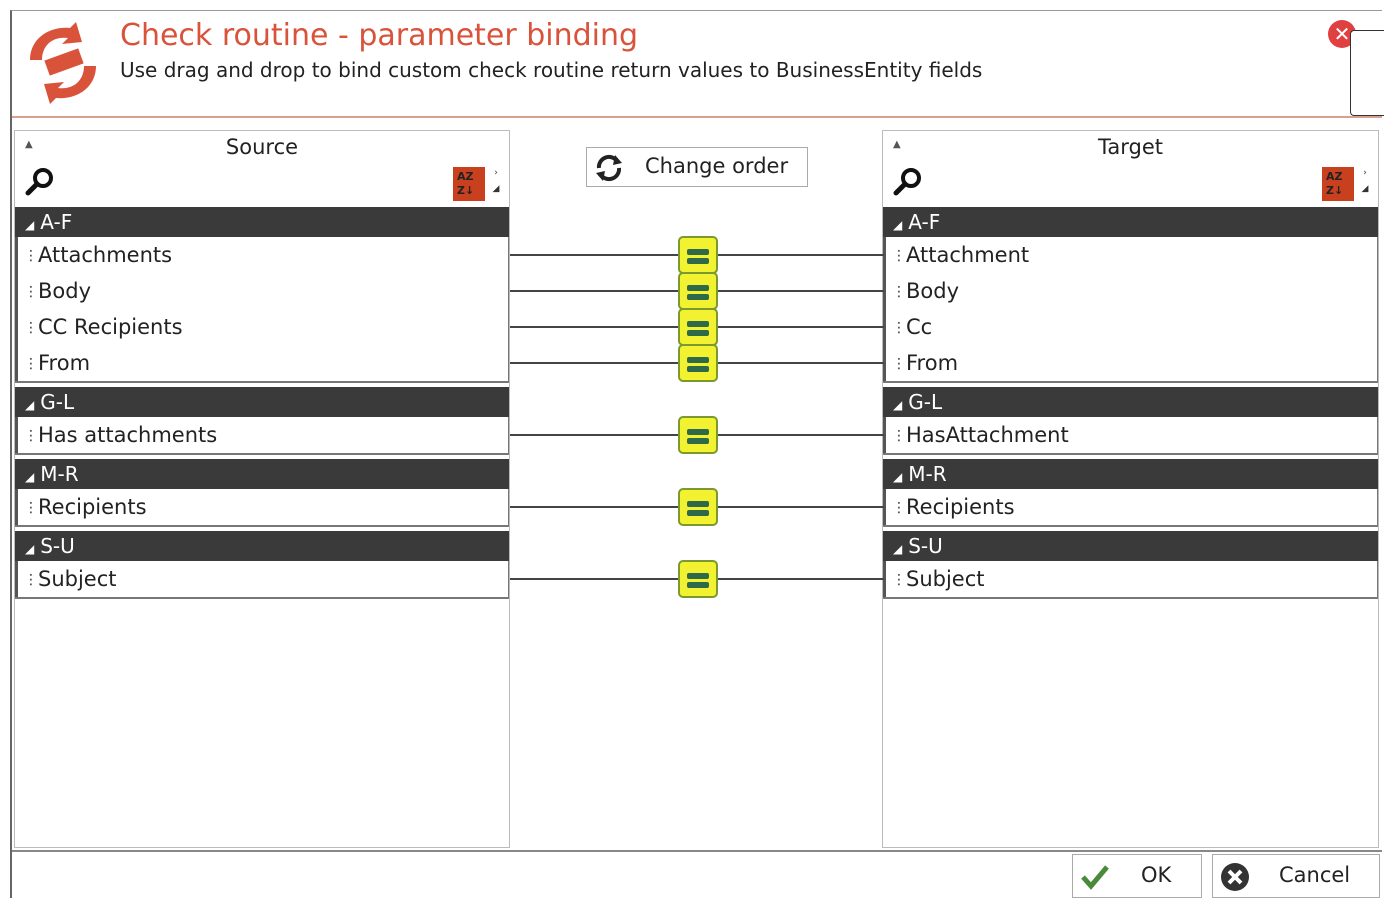 The width and height of the screenshot is (1384, 898). What do you see at coordinates (110, 327) in the screenshot?
I see `list-item-label: CC Recipients` at bounding box center [110, 327].